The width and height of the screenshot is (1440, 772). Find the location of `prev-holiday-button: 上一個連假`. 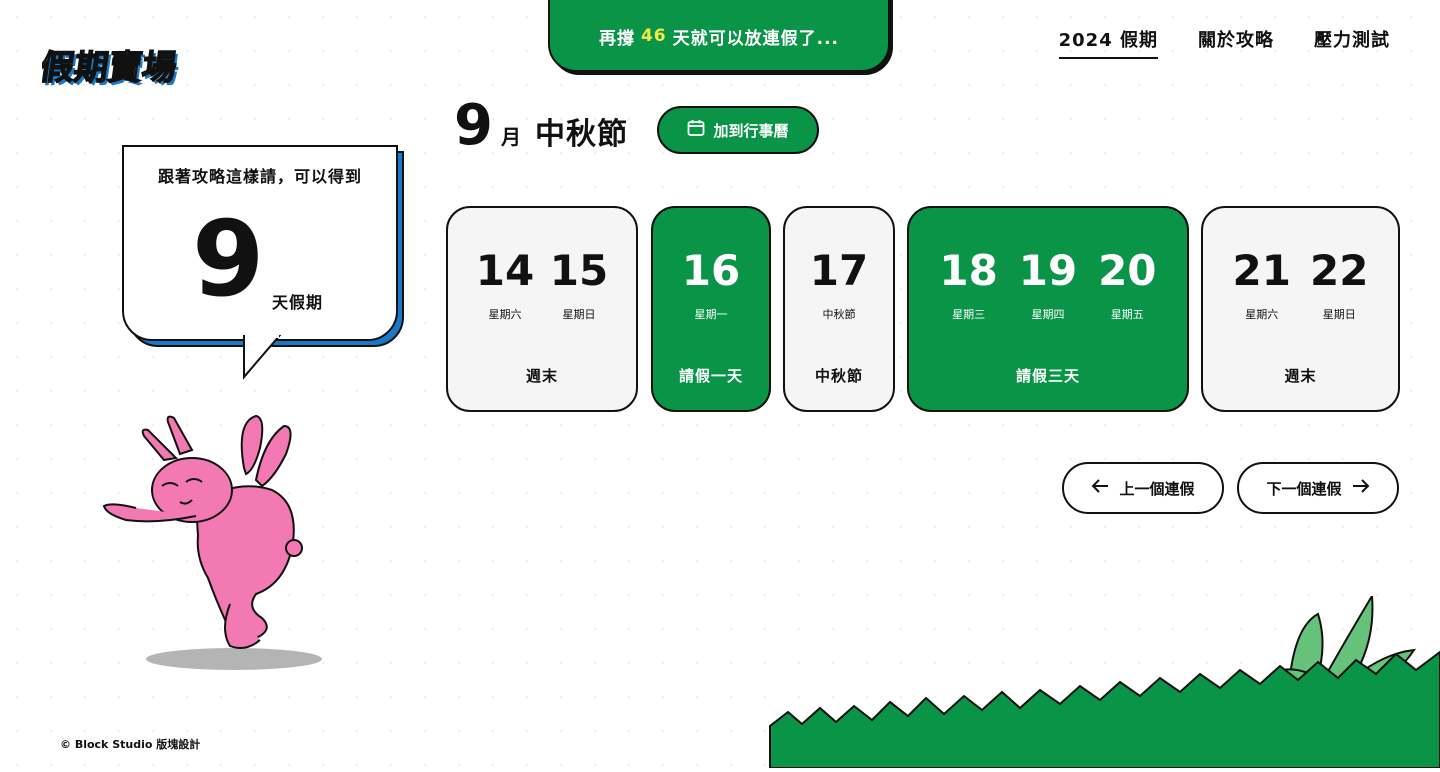

prev-holiday-button: 上一個連假 is located at coordinates (1143, 488).